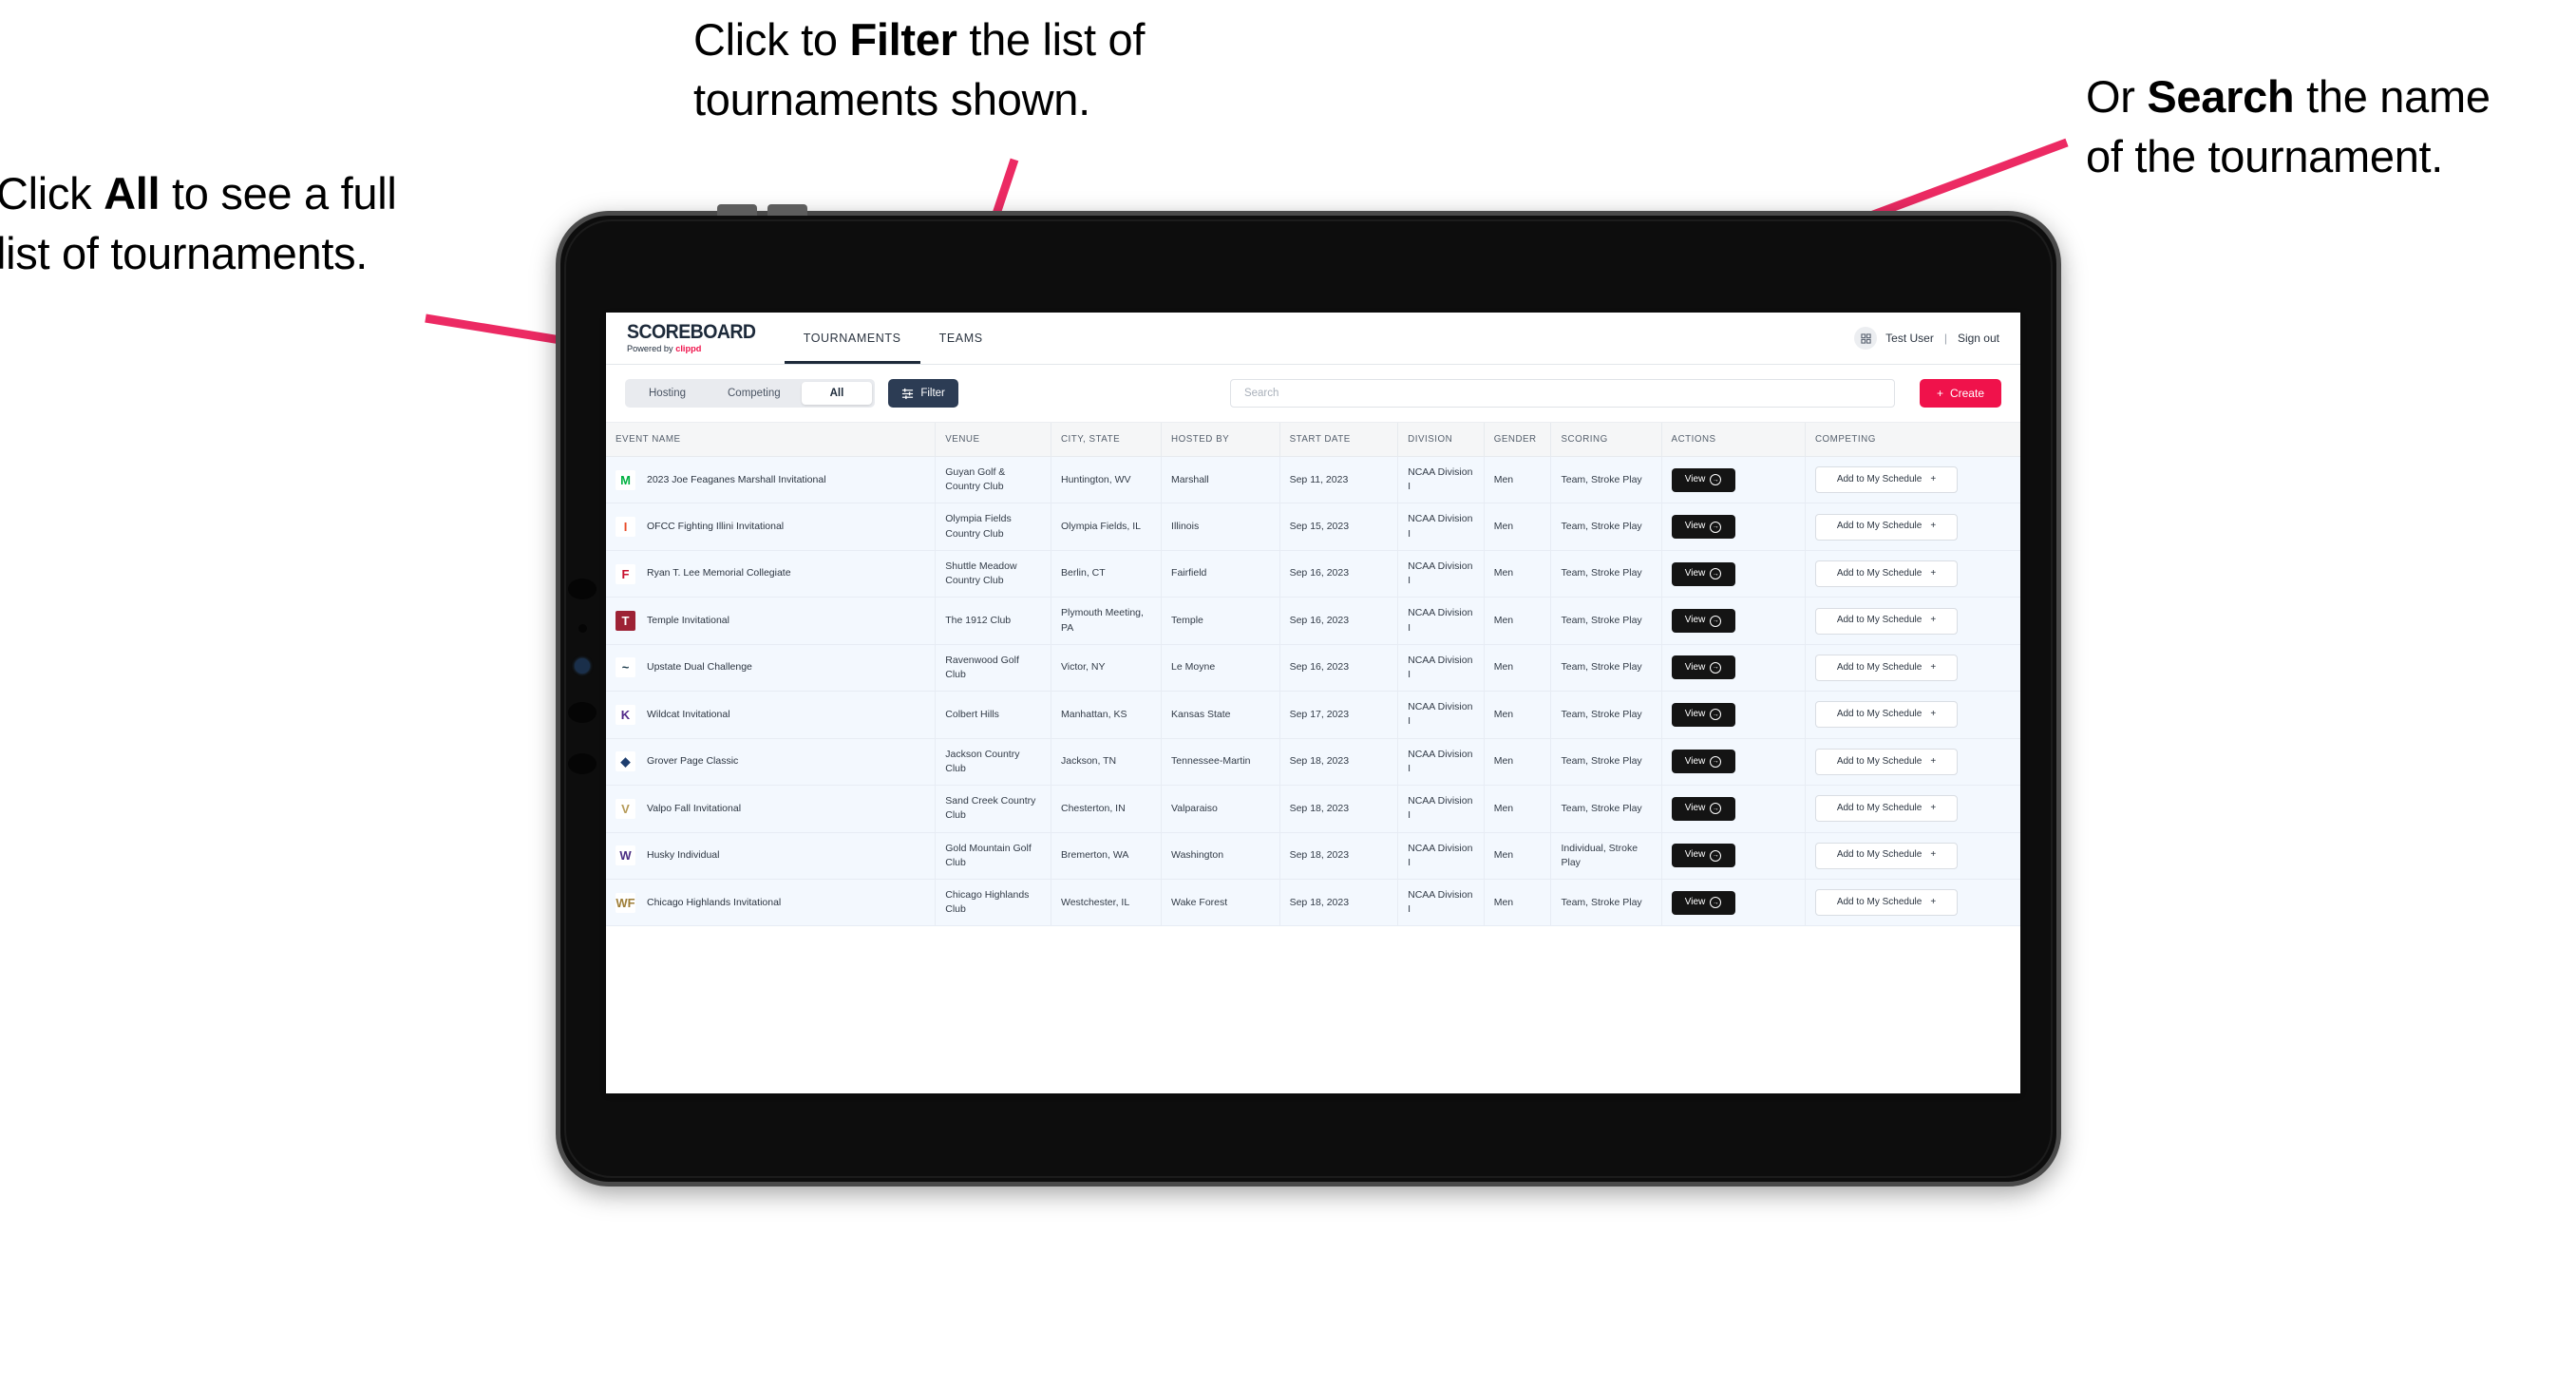 This screenshot has height=1386, width=2576. I want to click on cell-event-name: M 2023 Joe Feaganes Marshall Invitational, so click(771, 480).